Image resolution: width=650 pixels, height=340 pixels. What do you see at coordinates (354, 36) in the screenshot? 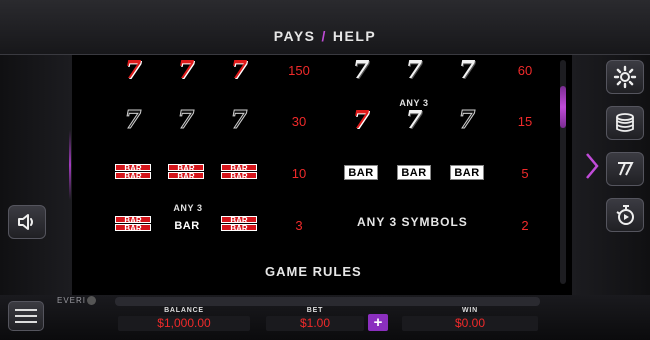
I see `title-help: HELP` at bounding box center [354, 36].